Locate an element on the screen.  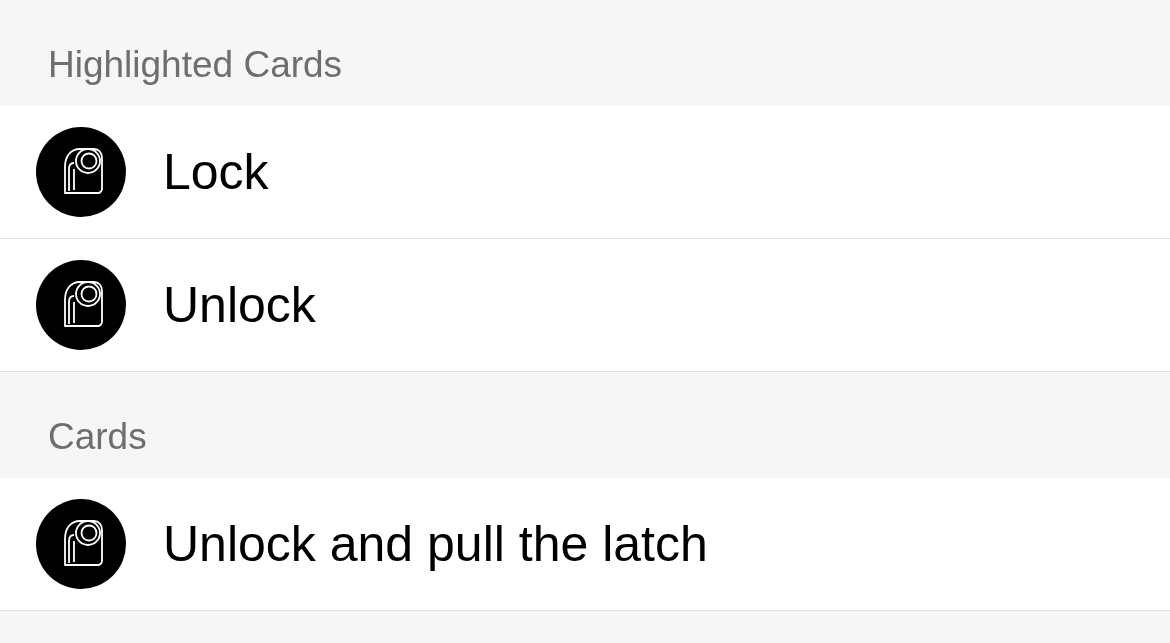
item-label: Unlock is located at coordinates (239, 305).